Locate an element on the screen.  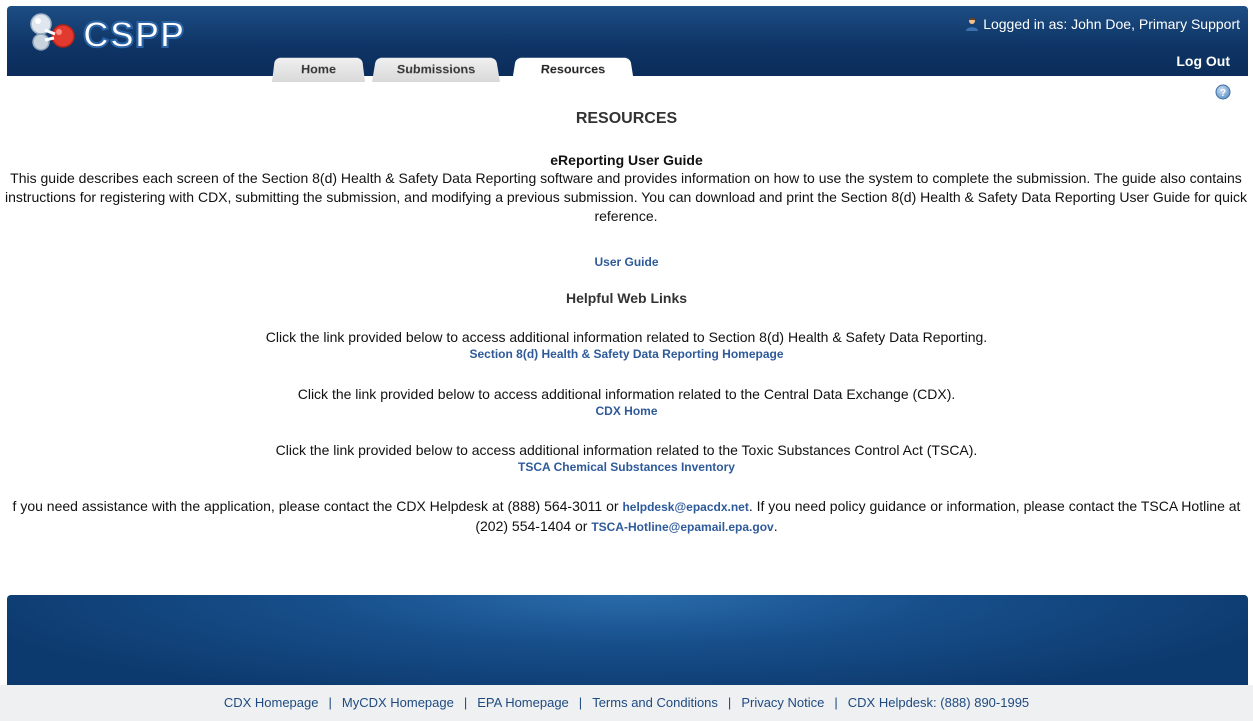
user-guide-link: User Guide is located at coordinates (626, 262).